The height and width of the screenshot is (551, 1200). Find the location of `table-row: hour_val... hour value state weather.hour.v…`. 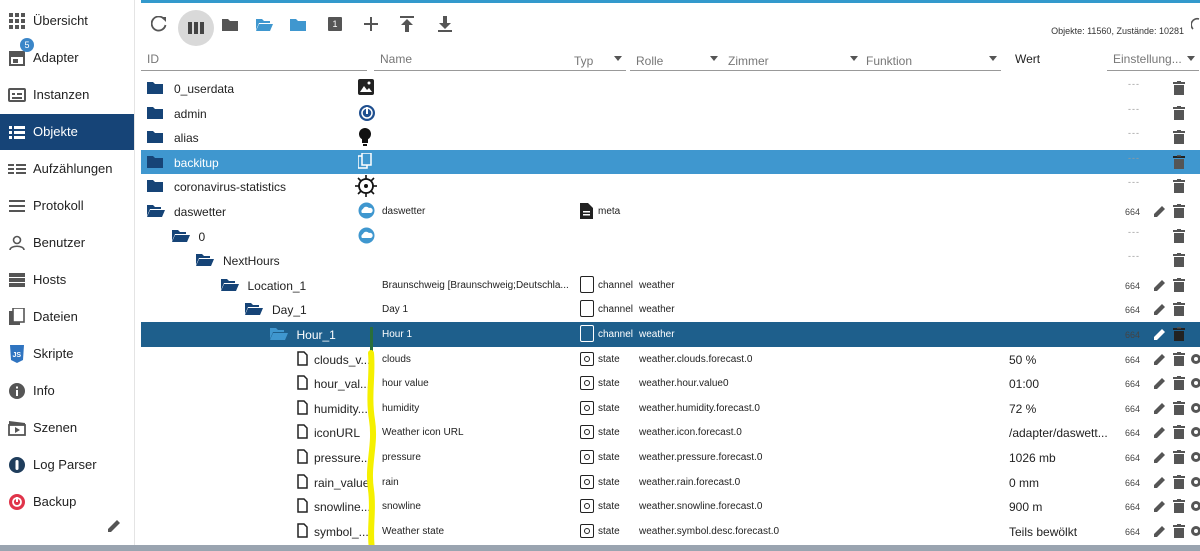

table-row: hour_val... hour value state weather.hour.v… is located at coordinates (670, 383).